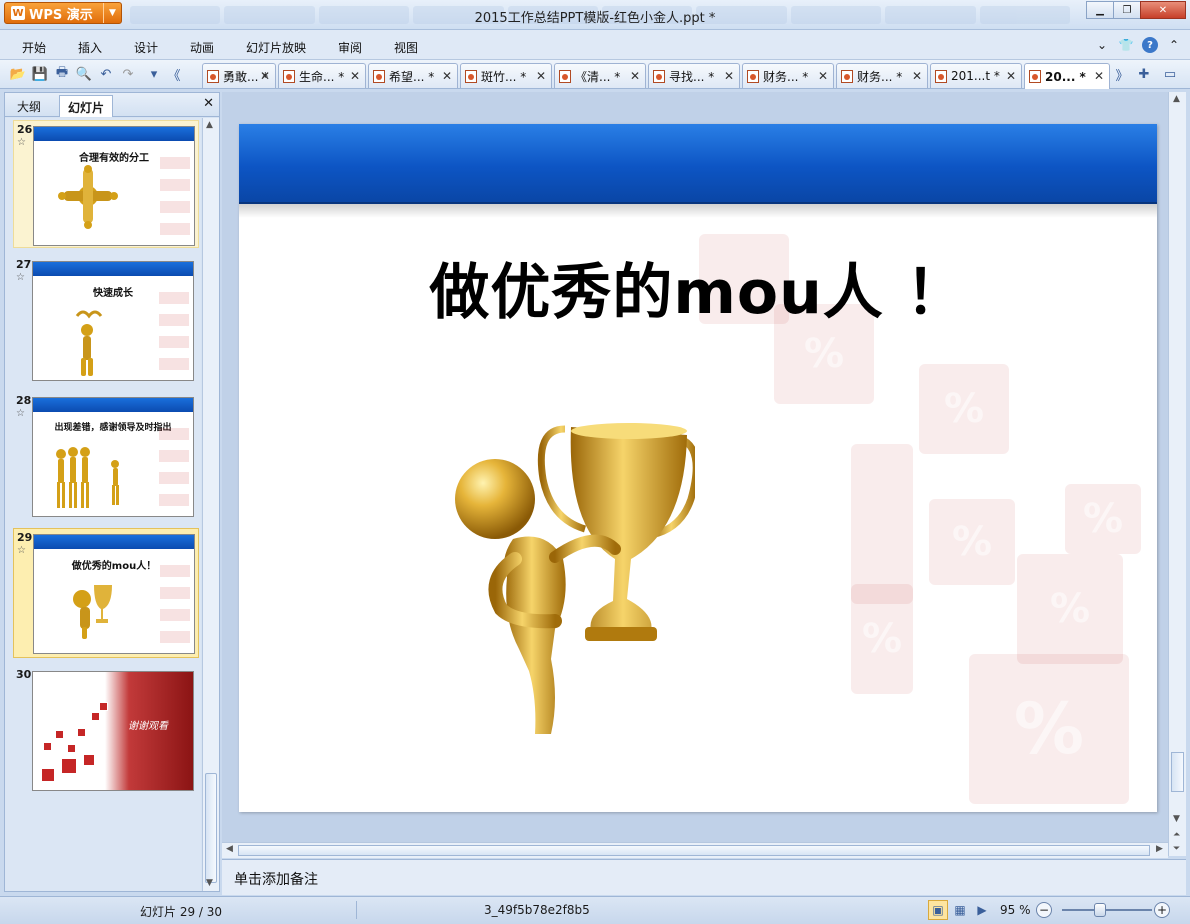 Image resolution: width=1190 pixels, height=924 pixels. What do you see at coordinates (1163, 10) in the screenshot?
I see `close-window-button: ✕` at bounding box center [1163, 10].